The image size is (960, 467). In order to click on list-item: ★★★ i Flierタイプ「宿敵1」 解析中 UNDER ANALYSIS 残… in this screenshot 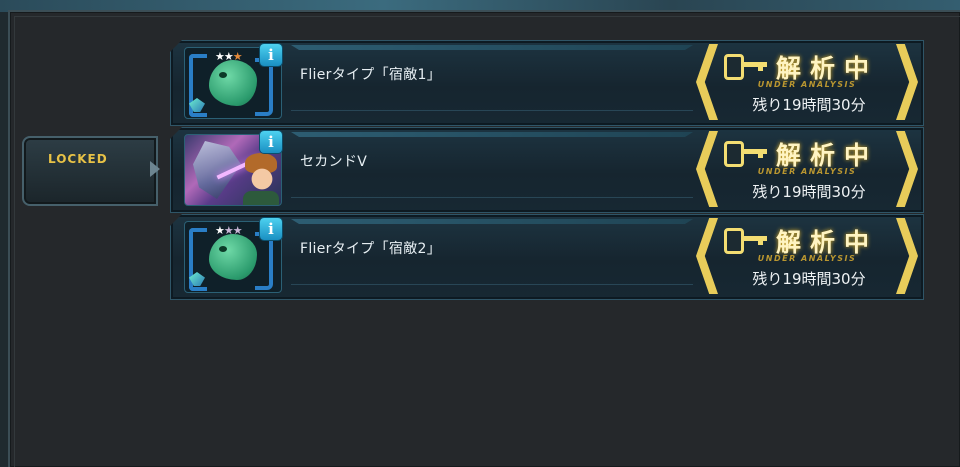, I will do `click(547, 83)`.